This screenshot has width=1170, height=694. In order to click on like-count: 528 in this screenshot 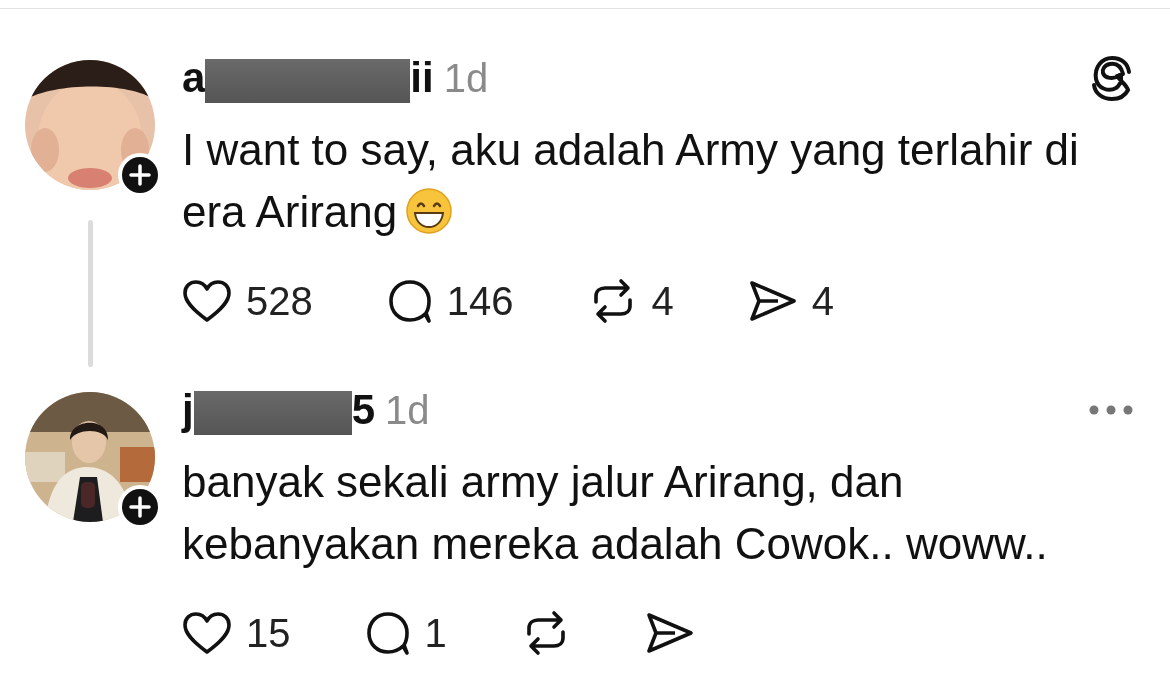, I will do `click(279, 301)`.